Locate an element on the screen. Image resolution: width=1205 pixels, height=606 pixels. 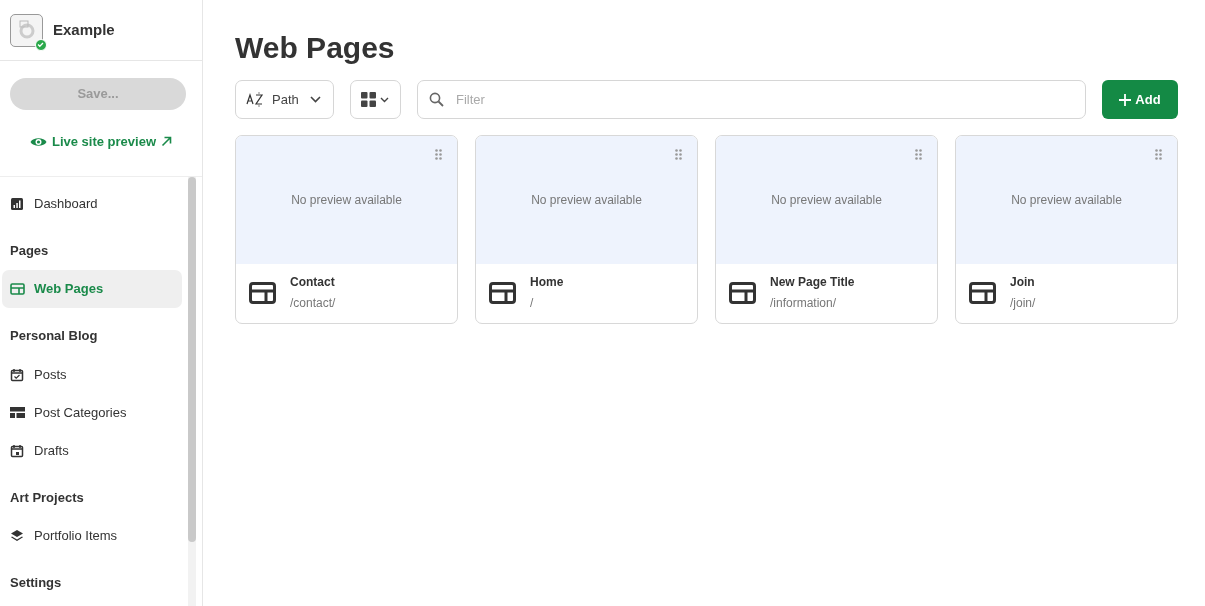
chart-icon is located at coordinates (17, 203).